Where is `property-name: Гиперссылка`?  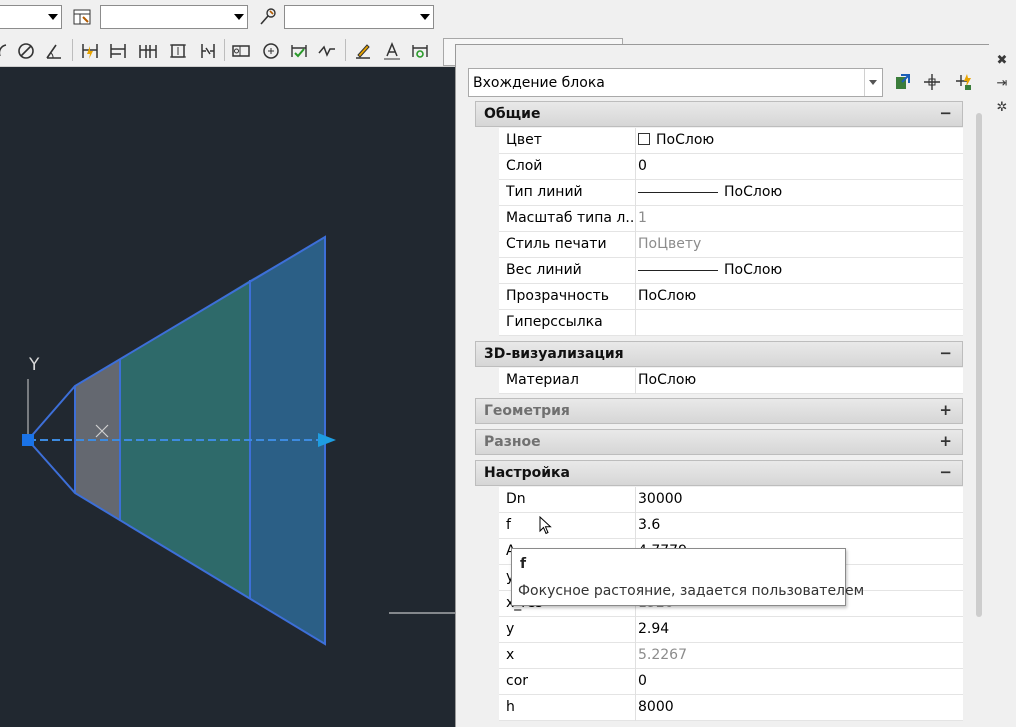 property-name: Гиперссылка is located at coordinates (554, 322).